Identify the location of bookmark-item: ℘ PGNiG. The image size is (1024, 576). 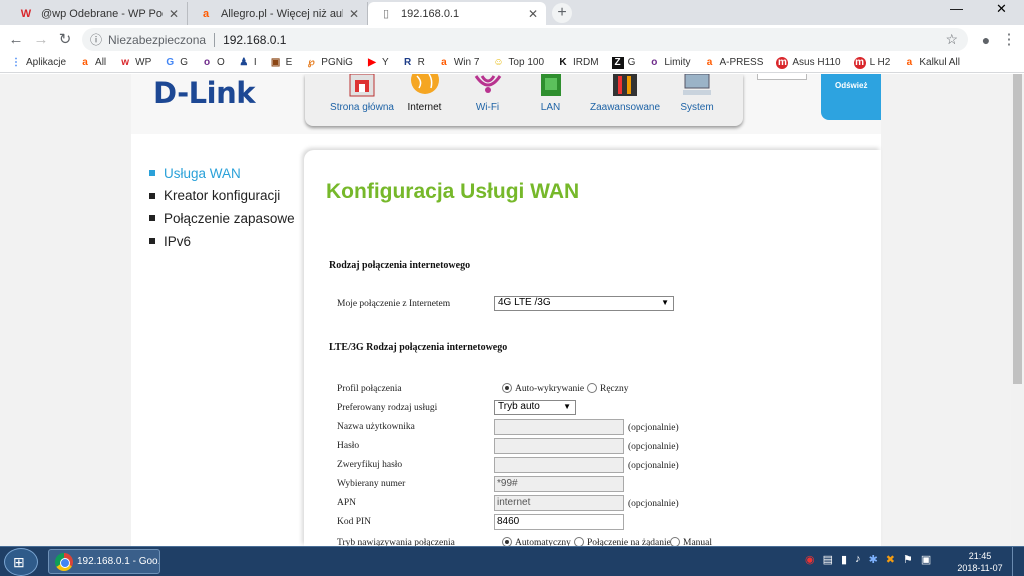
(329, 63).